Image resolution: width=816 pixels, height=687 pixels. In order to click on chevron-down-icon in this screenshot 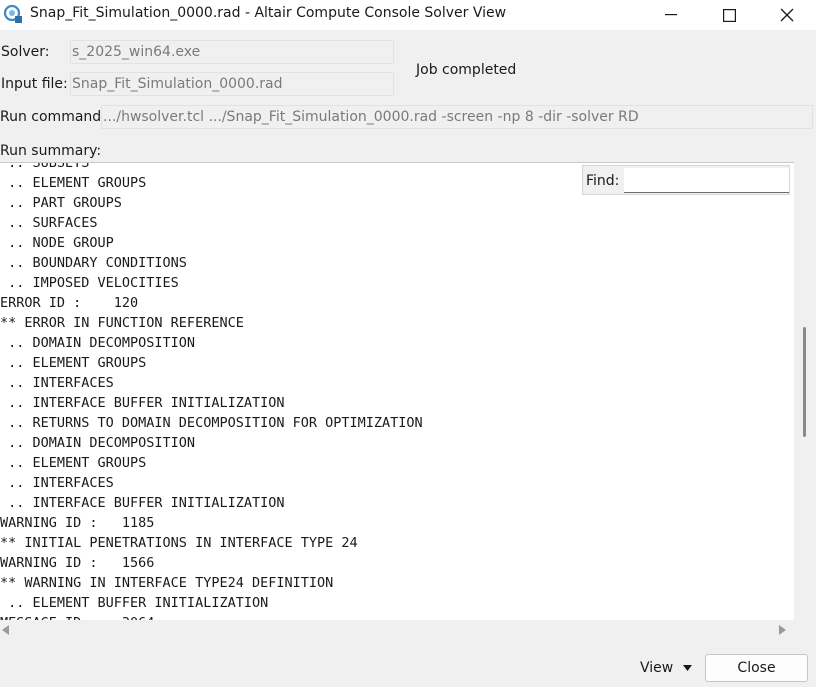, I will do `click(688, 668)`.